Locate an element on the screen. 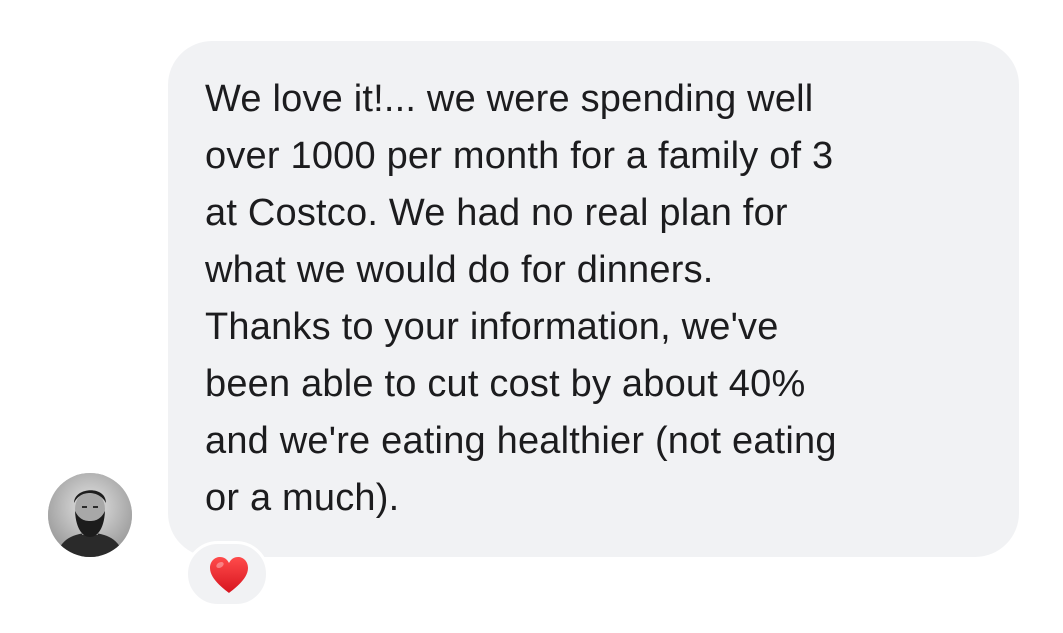 The width and height of the screenshot is (1063, 633). message-line: what we would do for dinners. is located at coordinates (459, 270).